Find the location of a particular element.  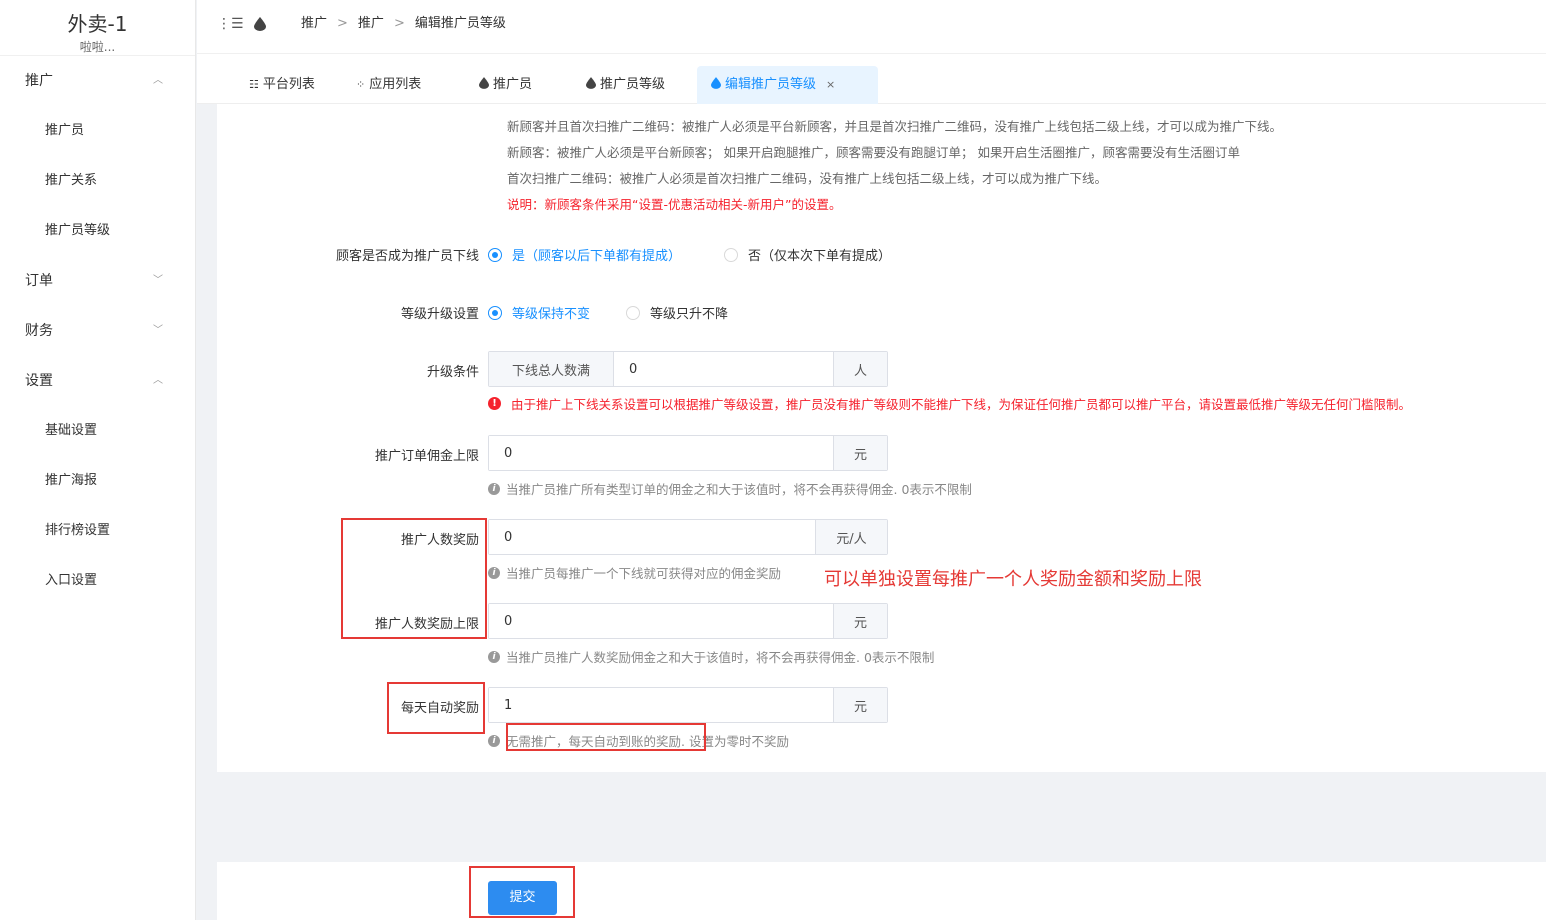

sidebar-item-basic-settings: 基础设置 is located at coordinates (97, 431).